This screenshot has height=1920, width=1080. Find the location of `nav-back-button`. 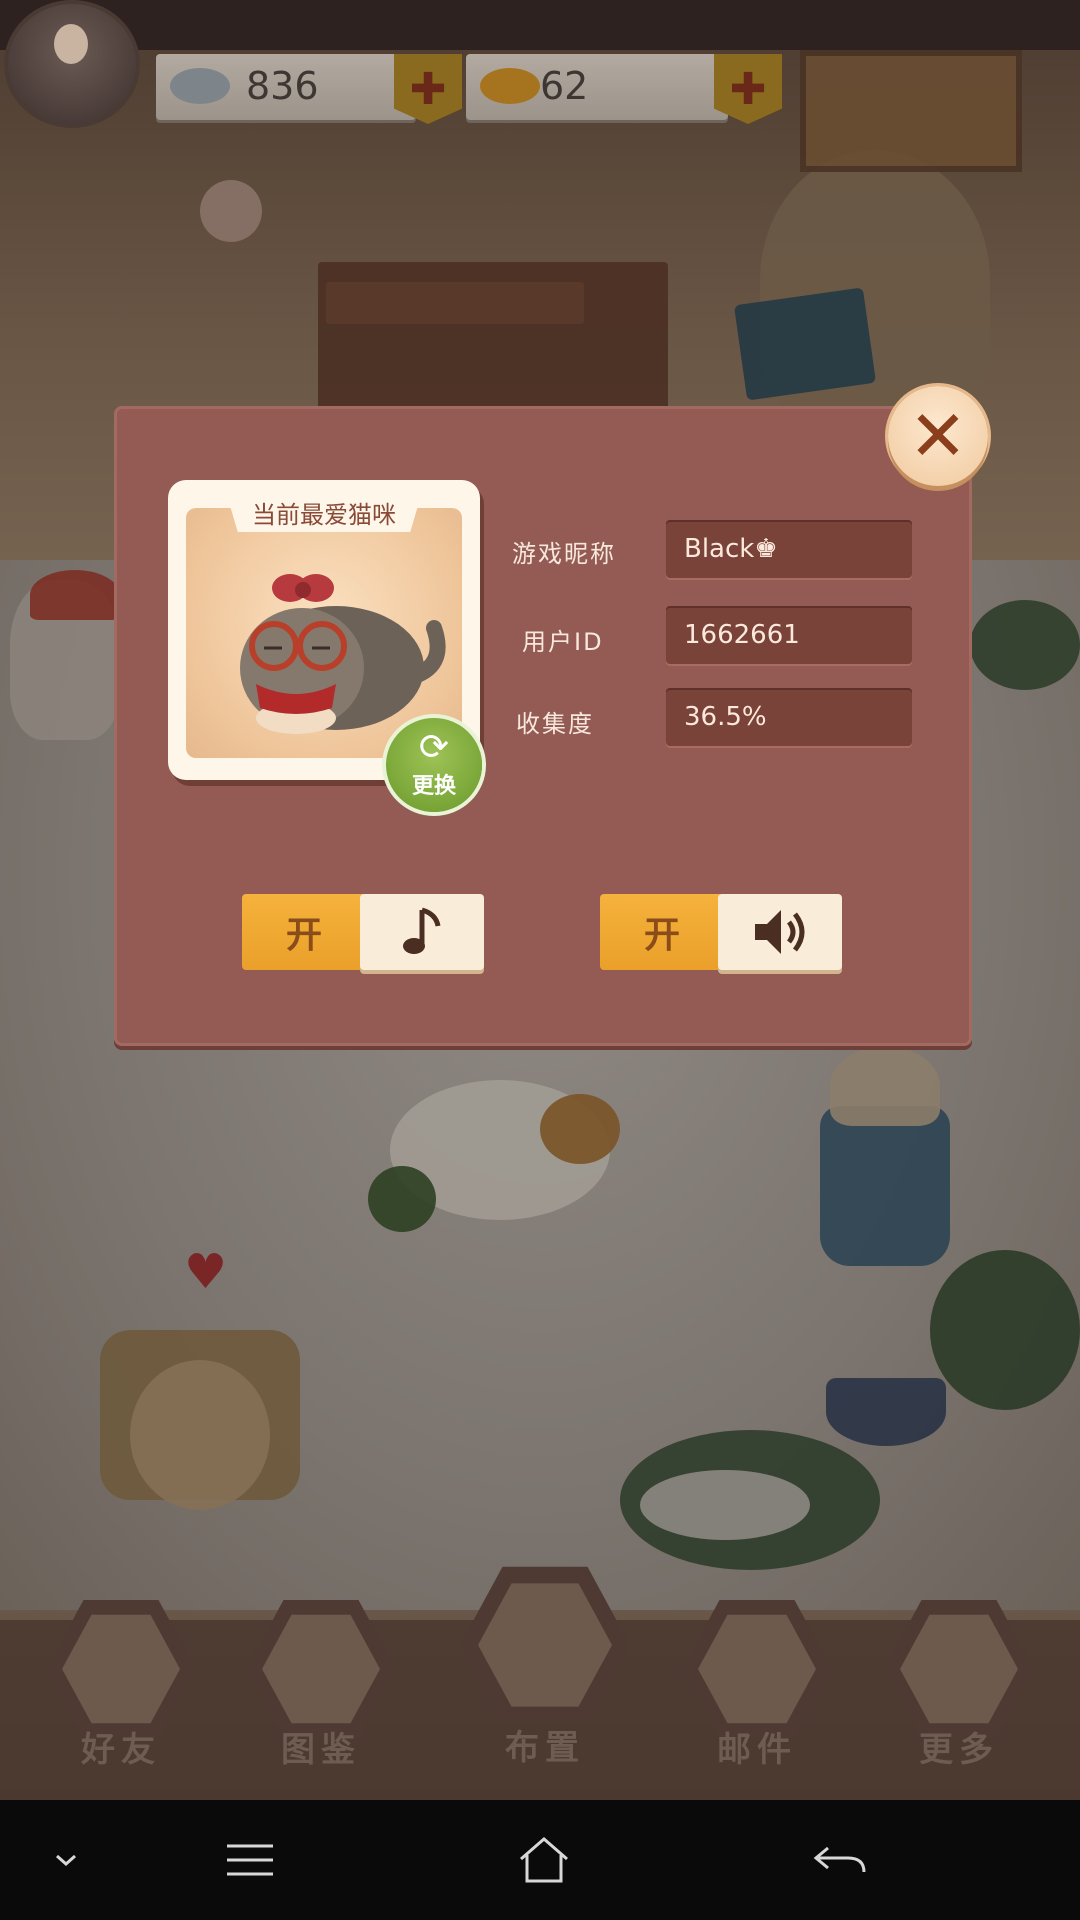

nav-back-button is located at coordinates (840, 1860).